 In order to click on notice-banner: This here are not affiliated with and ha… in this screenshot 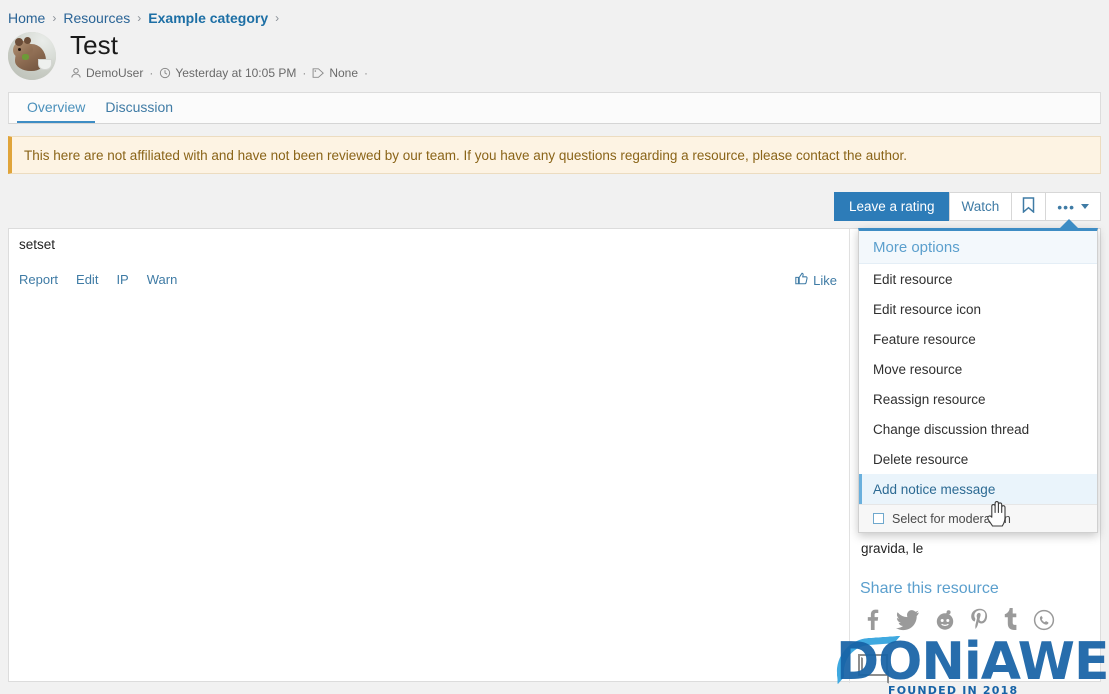, I will do `click(554, 155)`.